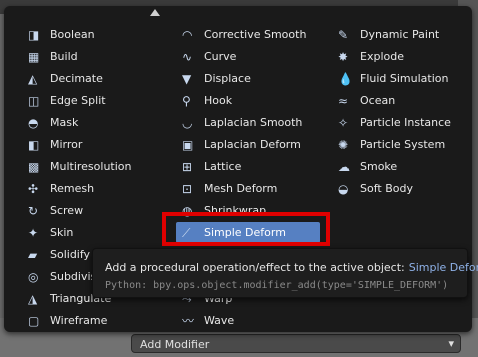  I want to click on menu-item-laplacian-smooth: ◡ Laplacian Smooth, so click(256, 122).